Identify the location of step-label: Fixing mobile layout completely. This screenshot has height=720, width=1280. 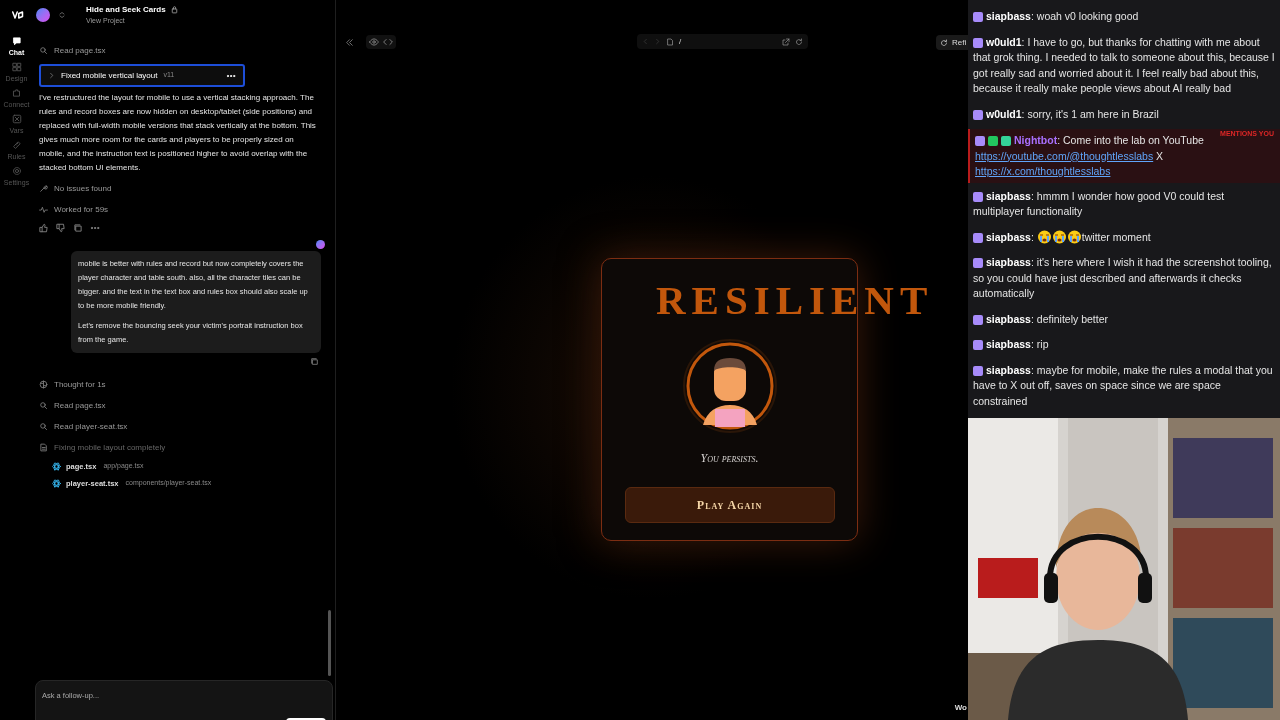
(110, 447).